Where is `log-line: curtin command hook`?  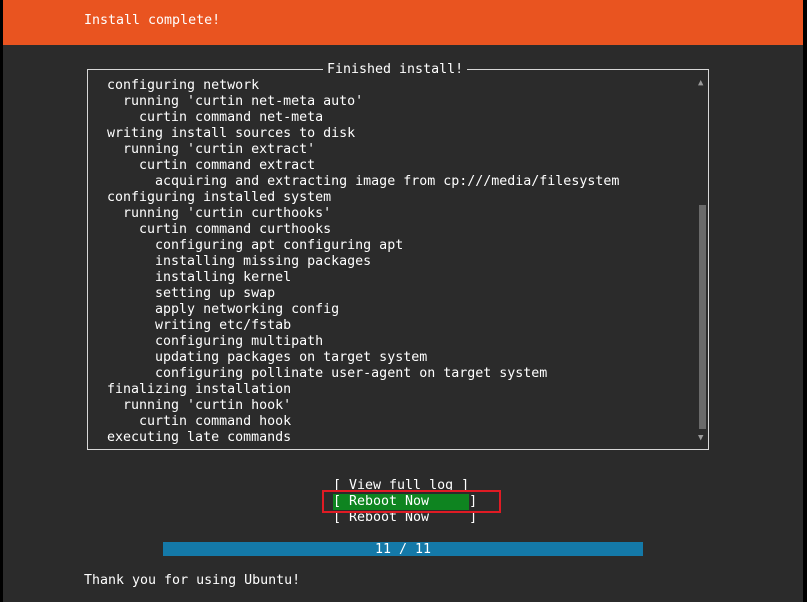 log-line: curtin command hook is located at coordinates (199, 421).